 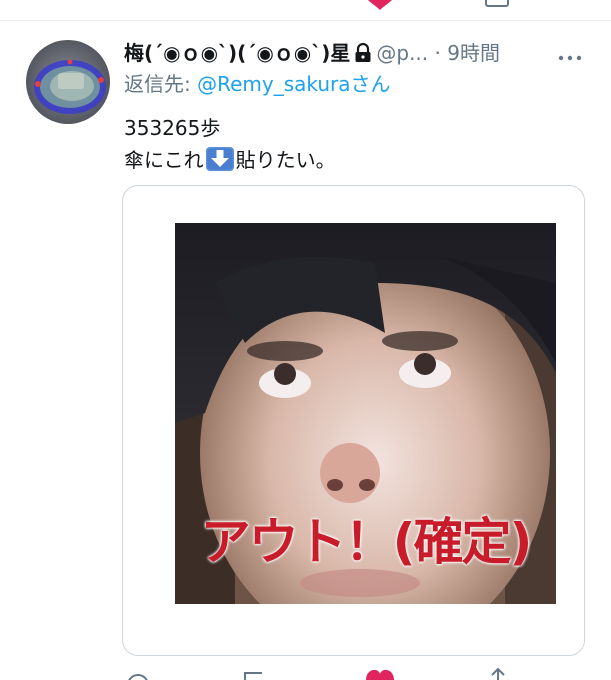 What do you see at coordinates (161, 84) in the screenshot?
I see `reply-prefix: 返信先:` at bounding box center [161, 84].